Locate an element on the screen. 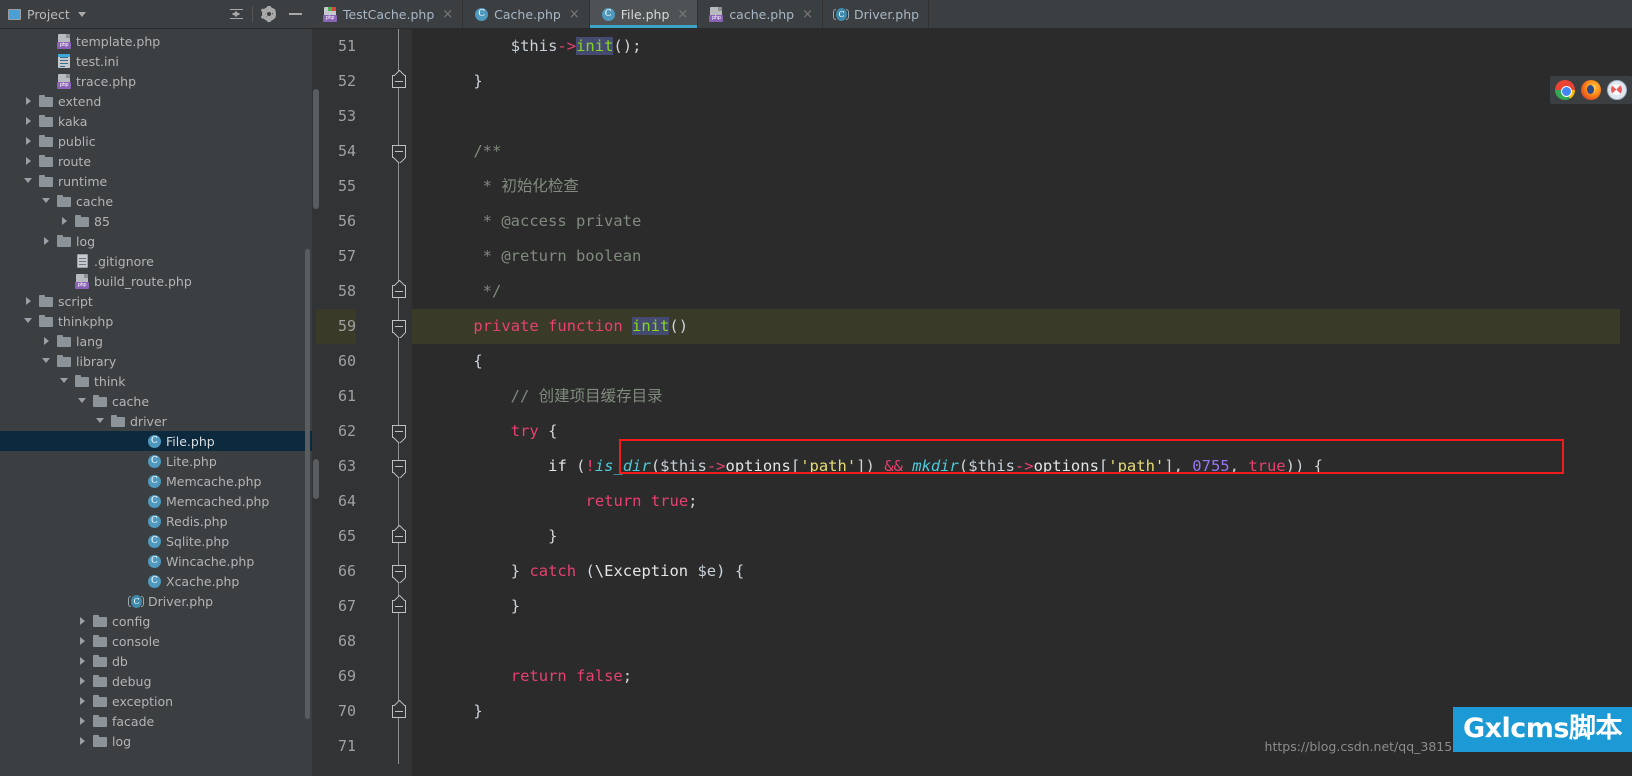 The image size is (1632, 776). tree-item-db: db is located at coordinates (156, 661).